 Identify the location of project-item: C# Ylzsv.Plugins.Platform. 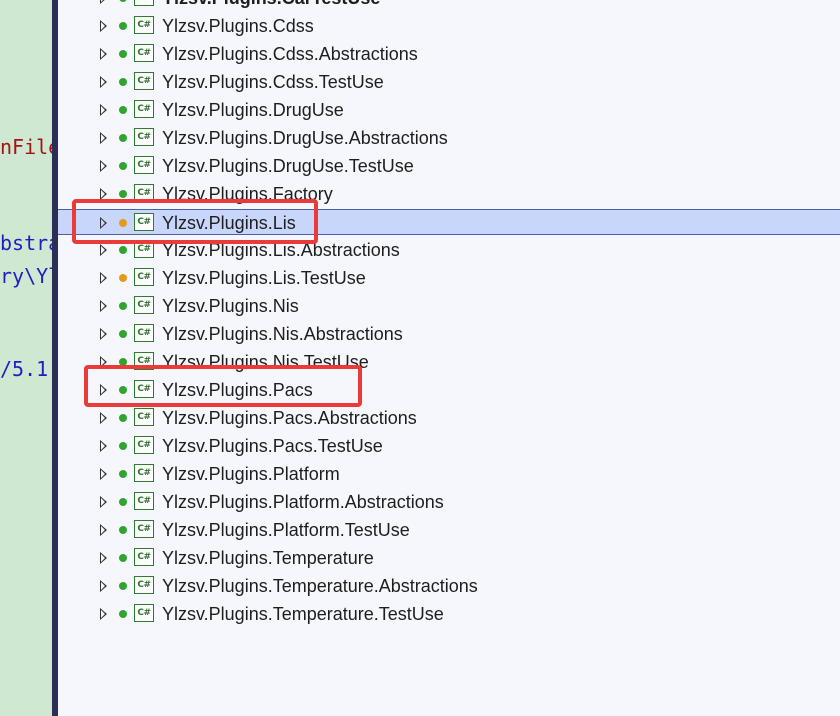
(449, 474).